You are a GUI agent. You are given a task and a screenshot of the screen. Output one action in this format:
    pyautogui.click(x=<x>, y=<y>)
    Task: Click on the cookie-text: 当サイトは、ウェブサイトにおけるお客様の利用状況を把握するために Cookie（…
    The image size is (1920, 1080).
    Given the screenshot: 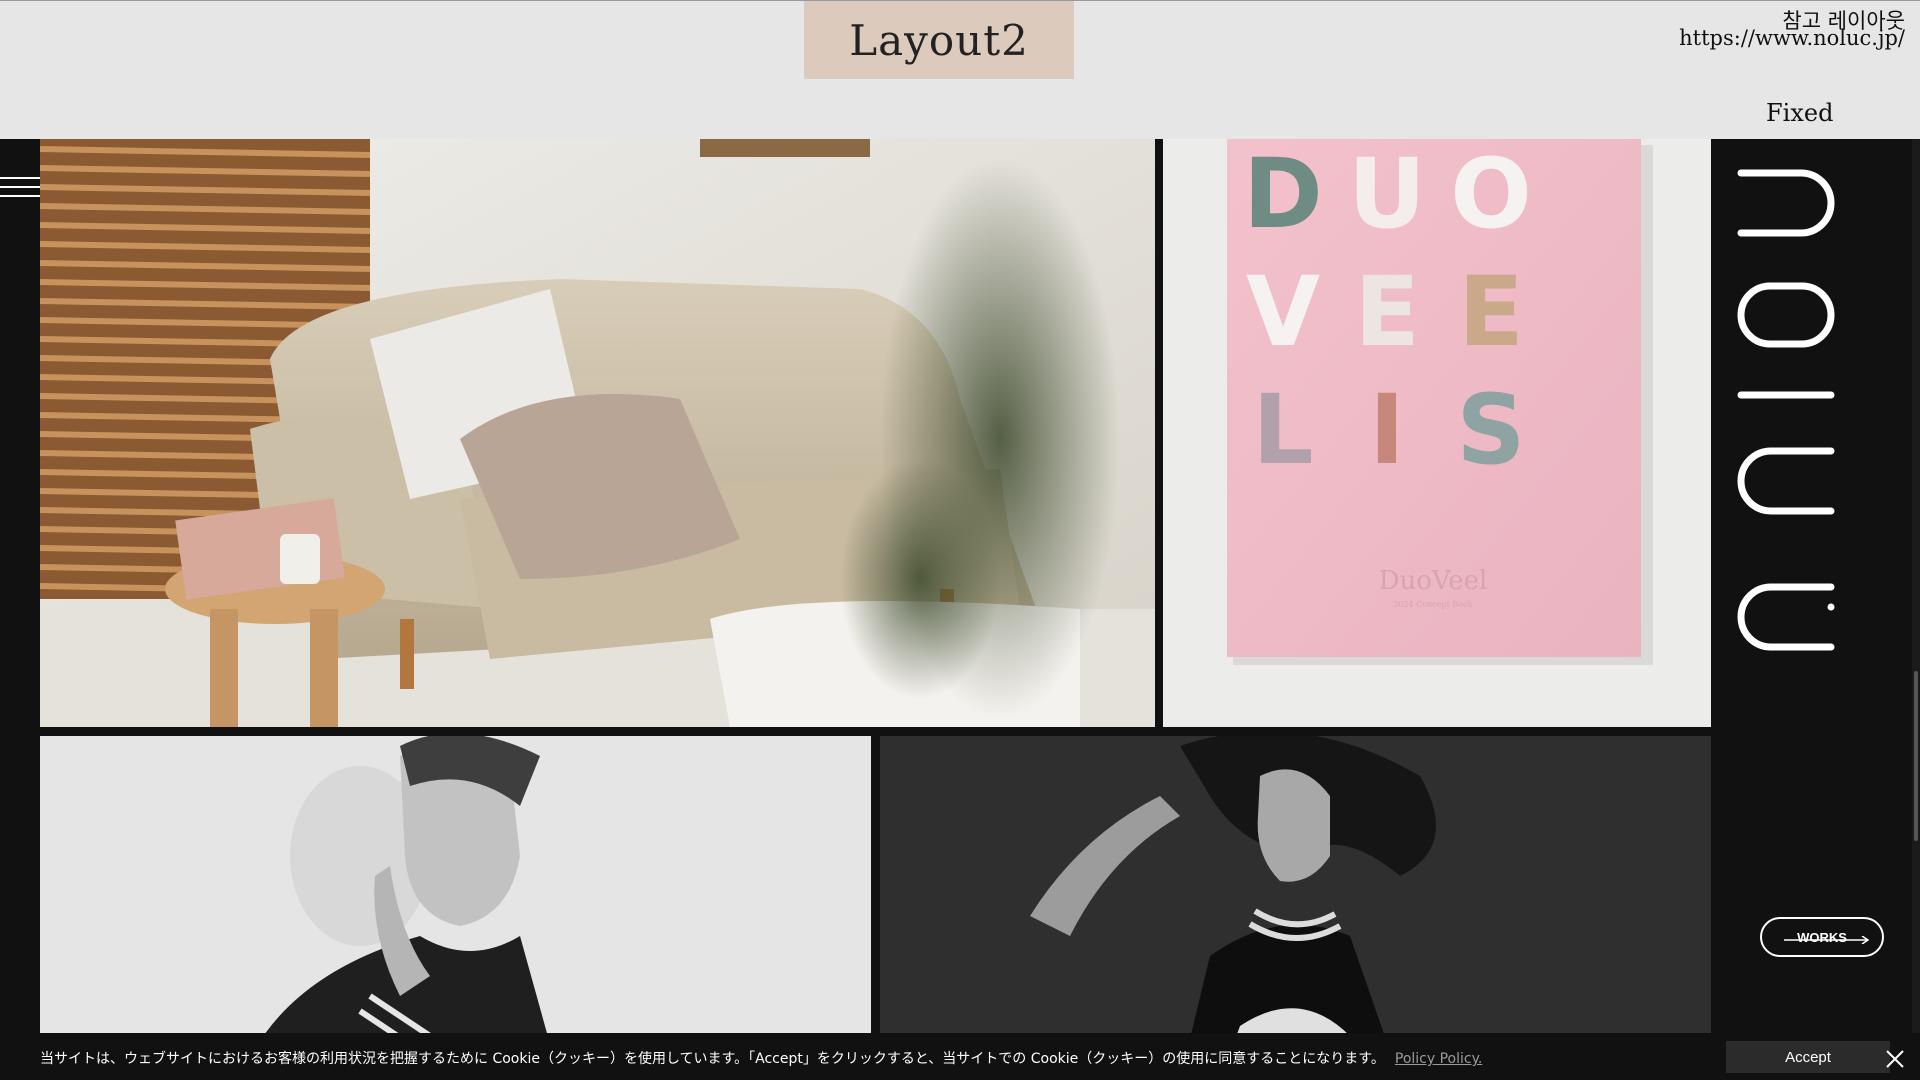 What is the action you would take?
    pyautogui.click(x=712, y=1059)
    